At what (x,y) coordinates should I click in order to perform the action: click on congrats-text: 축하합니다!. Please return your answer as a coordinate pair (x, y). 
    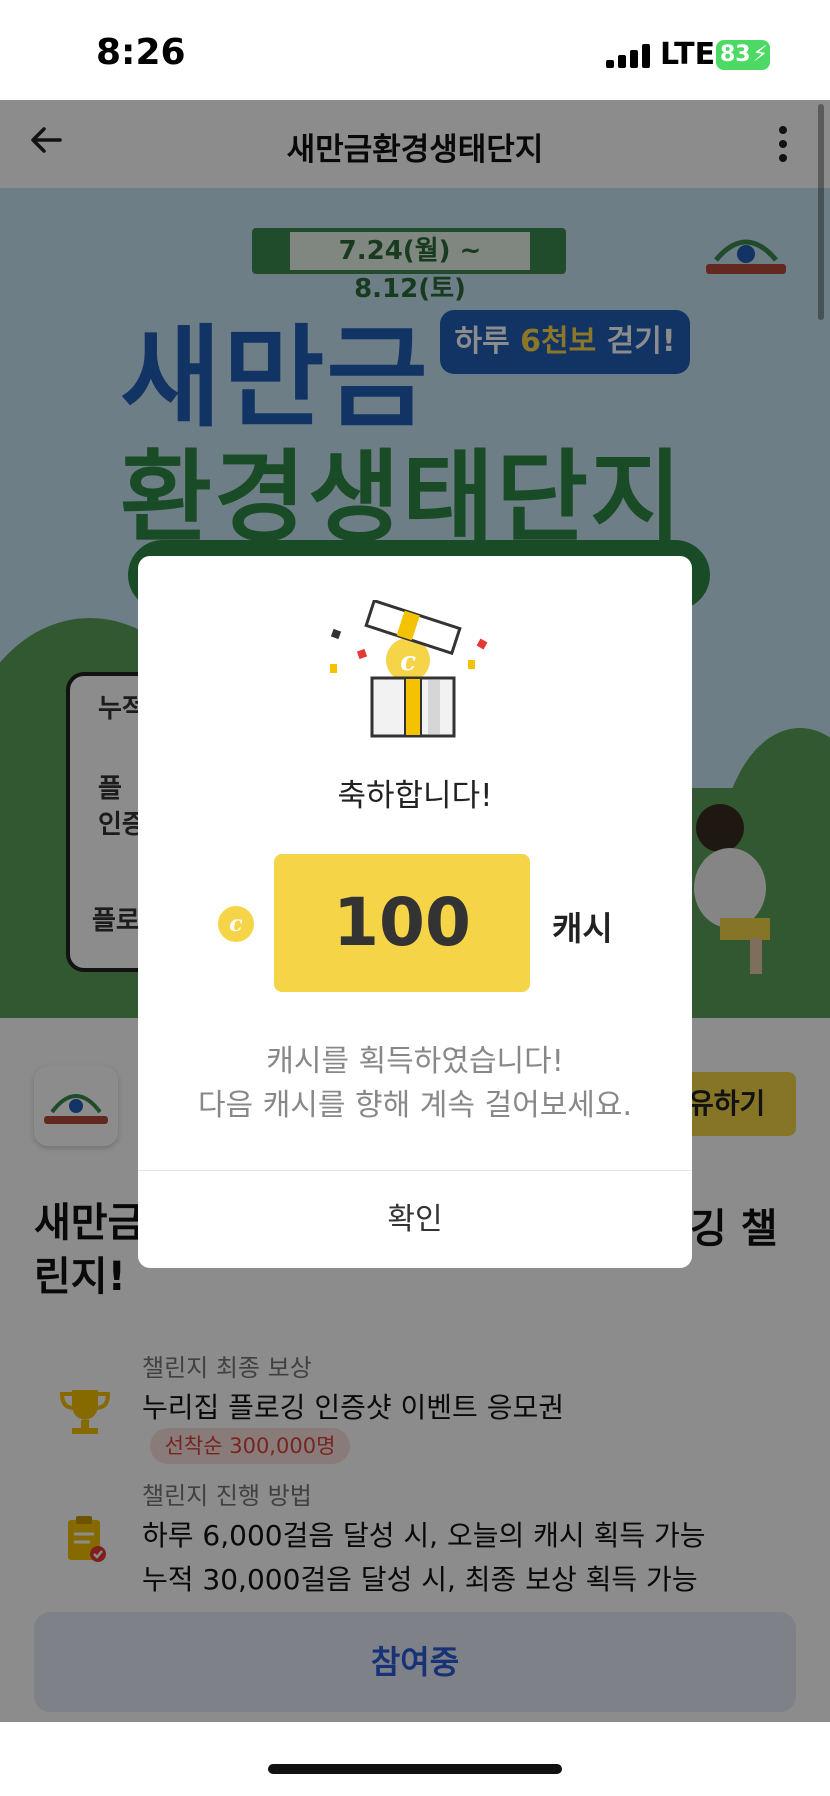
    Looking at the image, I should click on (415, 796).